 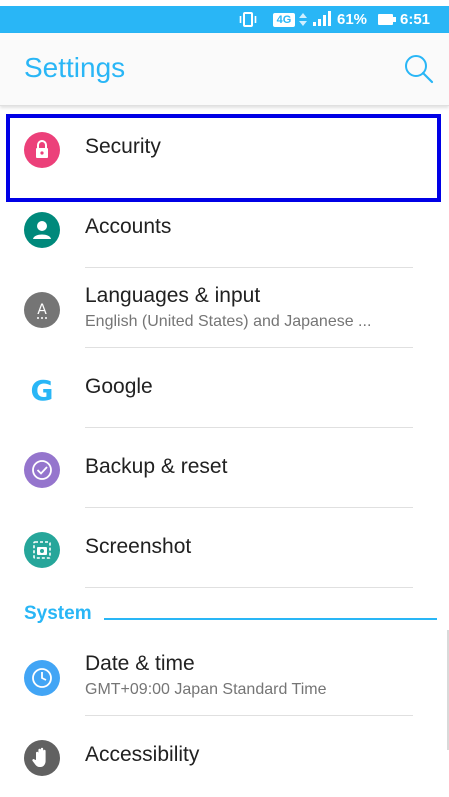 I want to click on settings-item-google: G Google, so click(x=224, y=388).